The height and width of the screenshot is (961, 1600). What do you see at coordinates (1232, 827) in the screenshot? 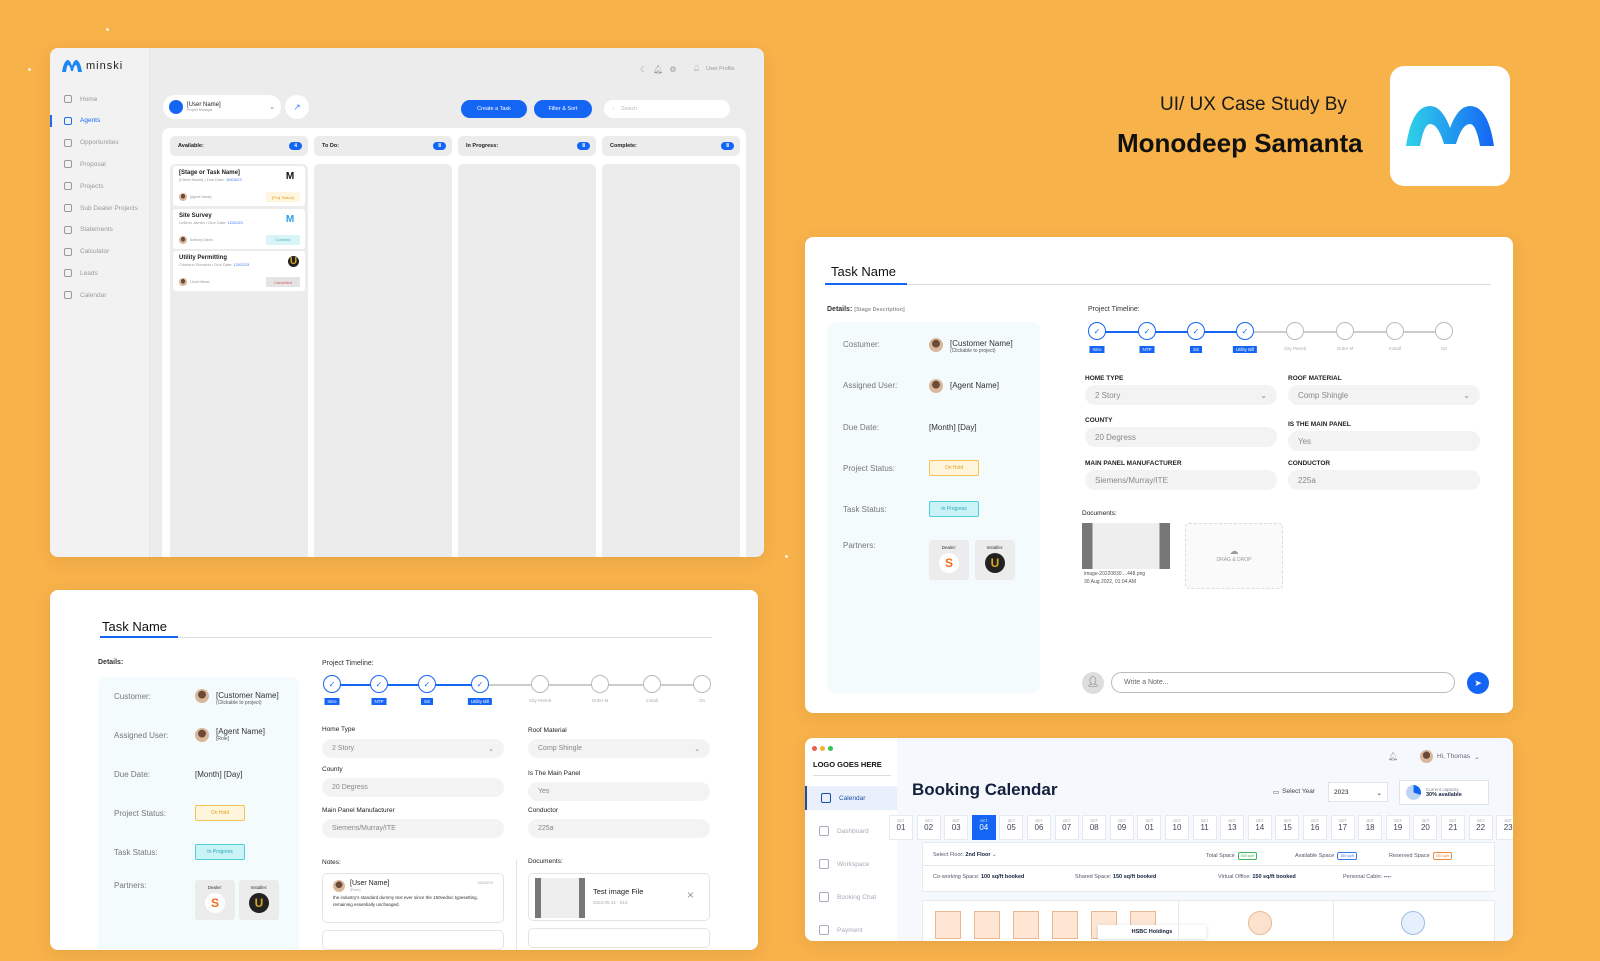
I see `date-cell: OCT 13` at bounding box center [1232, 827].